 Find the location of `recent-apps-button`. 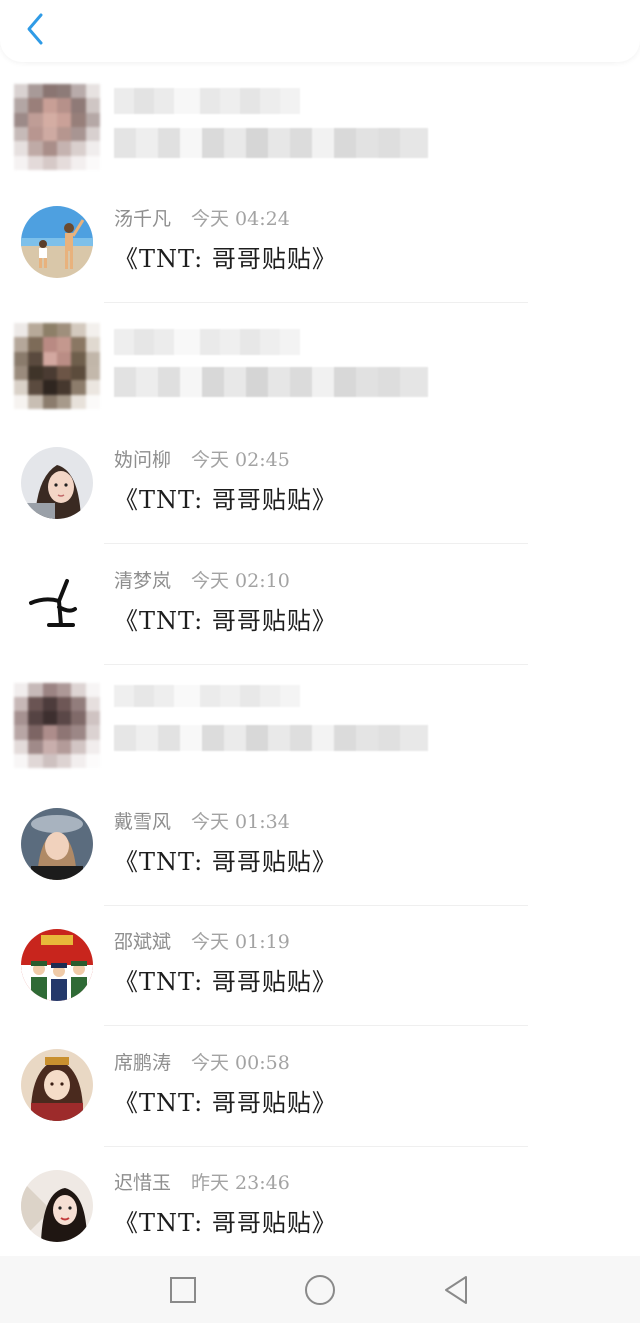

recent-apps-button is located at coordinates (183, 1290).